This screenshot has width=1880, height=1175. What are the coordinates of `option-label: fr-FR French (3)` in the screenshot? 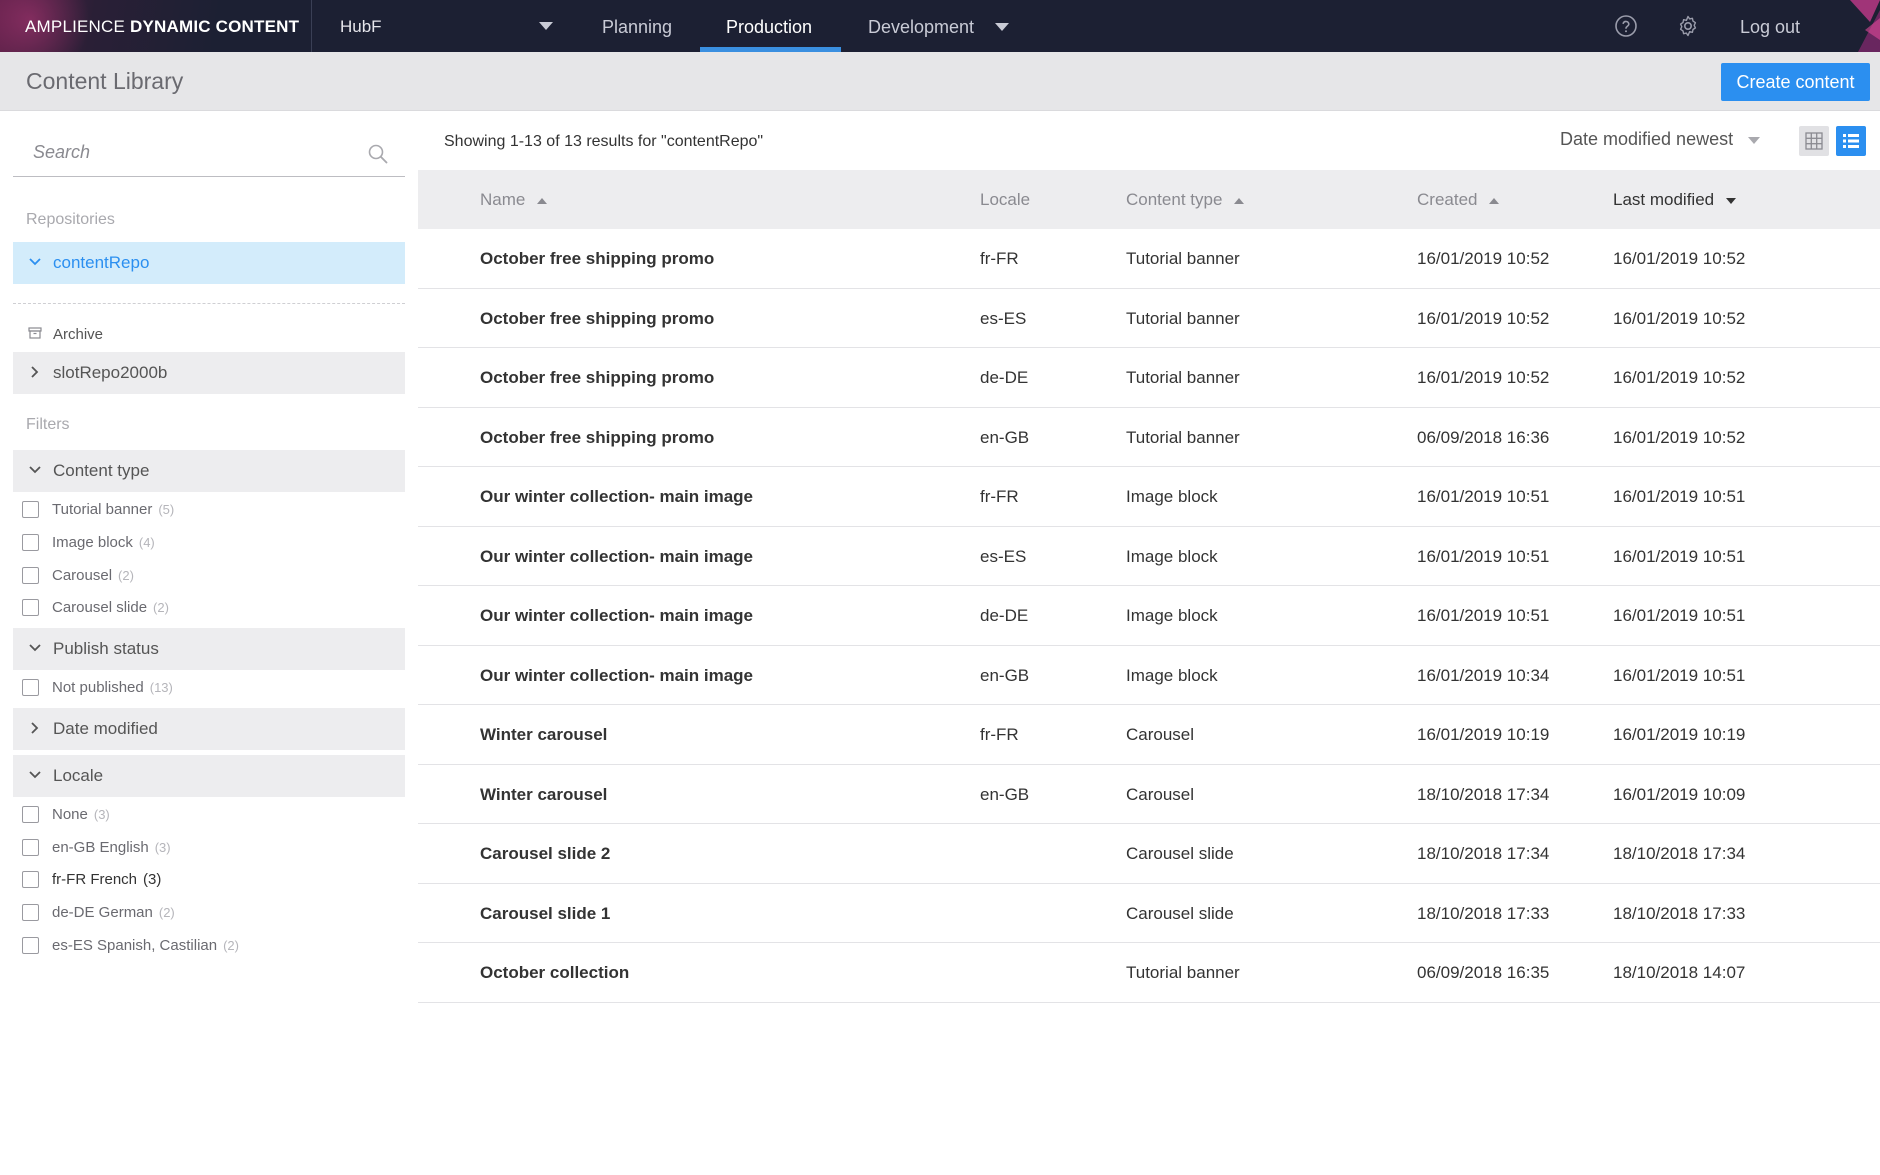 It's located at (107, 879).